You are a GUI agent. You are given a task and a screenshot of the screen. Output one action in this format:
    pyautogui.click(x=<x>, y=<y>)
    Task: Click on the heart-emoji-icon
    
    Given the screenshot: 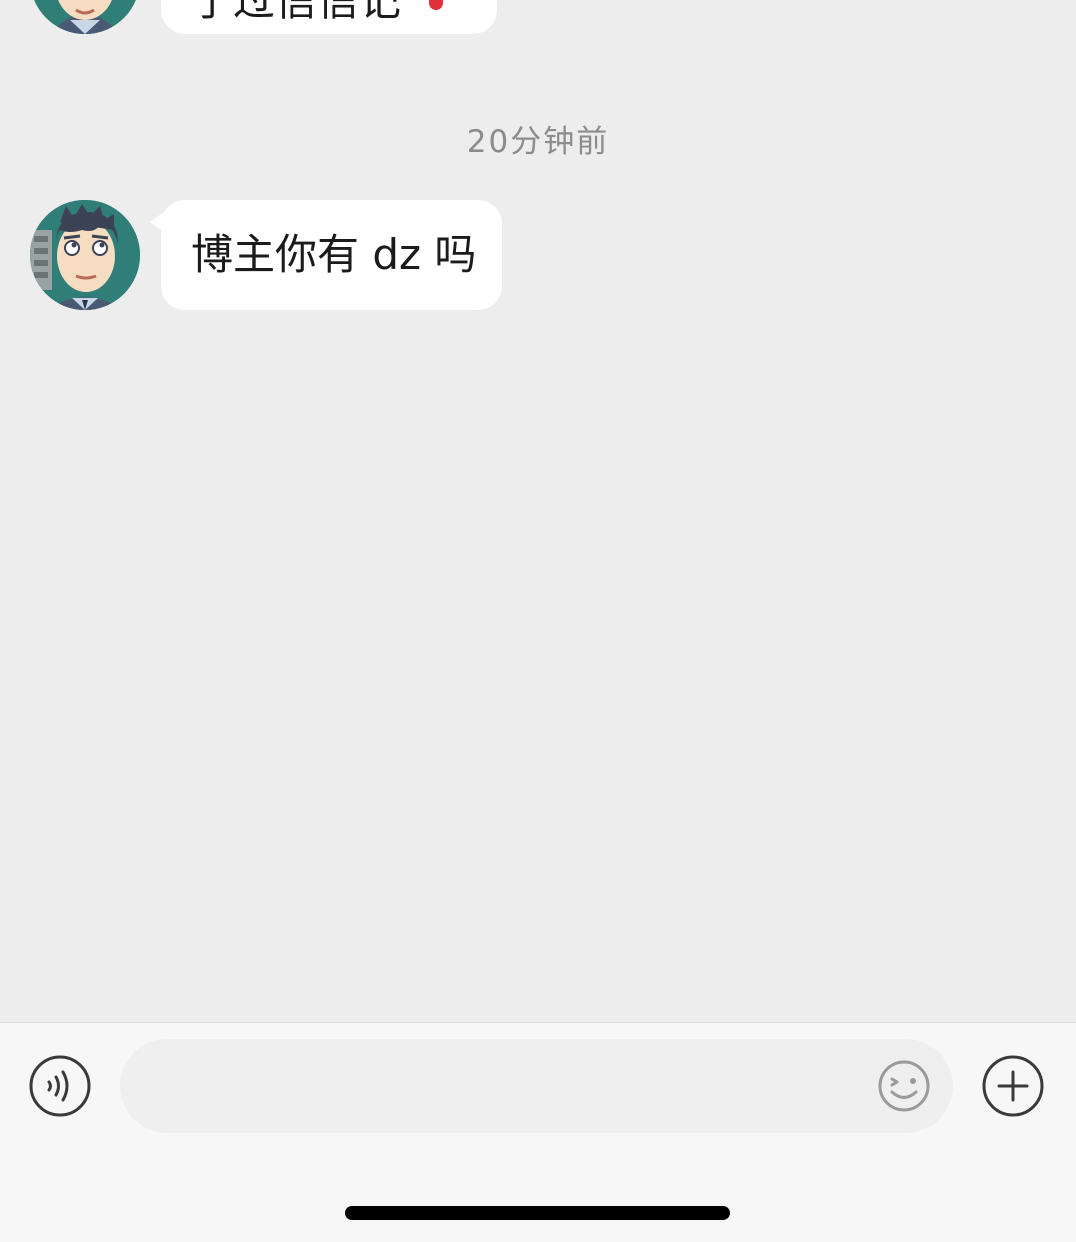 What is the action you would take?
    pyautogui.click(x=436, y=5)
    